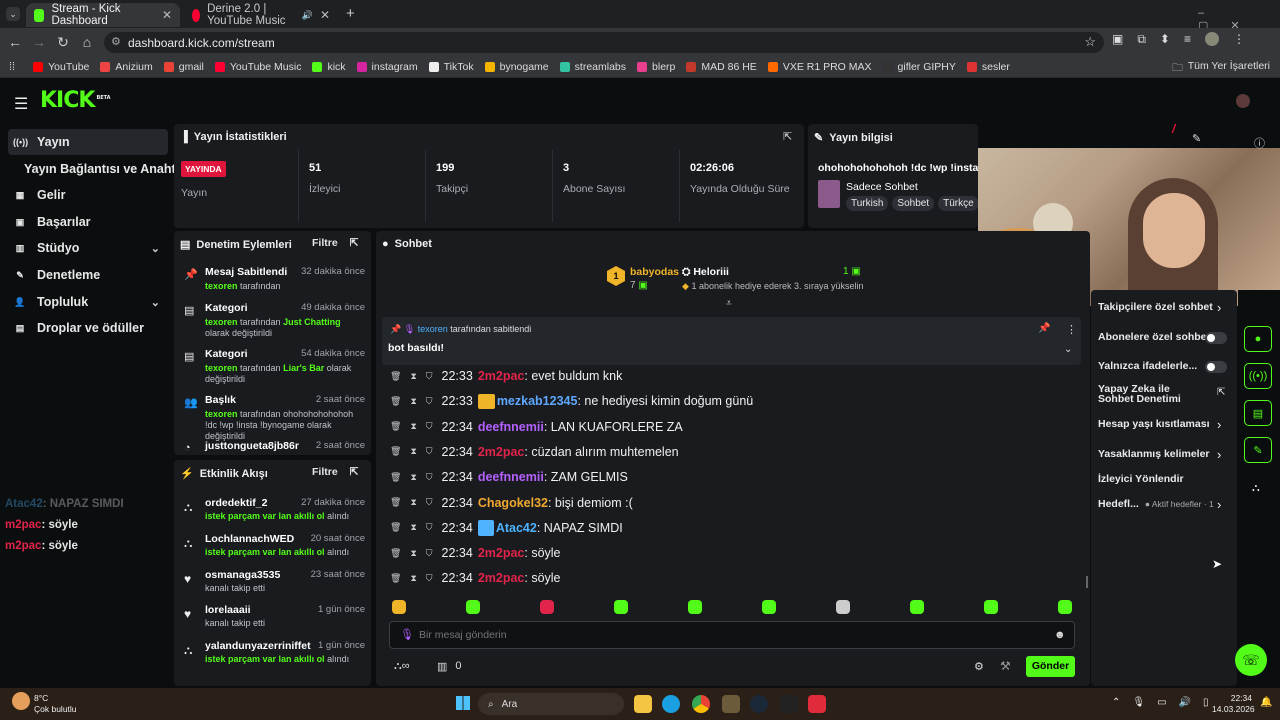  What do you see at coordinates (155, 302) in the screenshot?
I see `chevron-down-icon: ⌄` at bounding box center [155, 302].